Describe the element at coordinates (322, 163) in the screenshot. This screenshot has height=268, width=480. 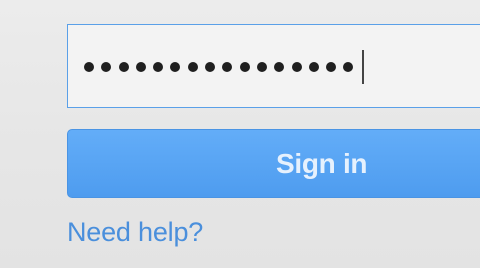
I see `sign-in-button-label: Sign in` at that location.